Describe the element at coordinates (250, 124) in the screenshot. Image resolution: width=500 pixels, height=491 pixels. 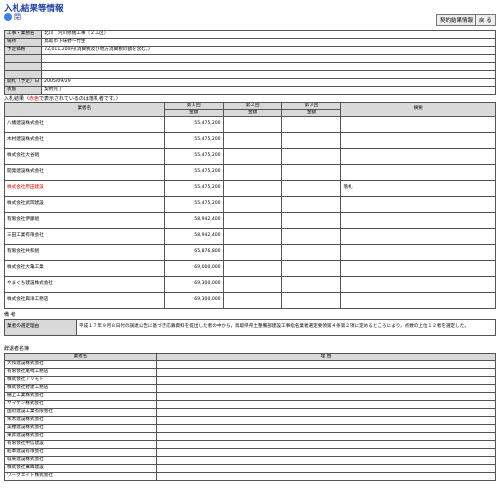
I see `table-row: 八幡建設株式会社 55,475,200` at that location.